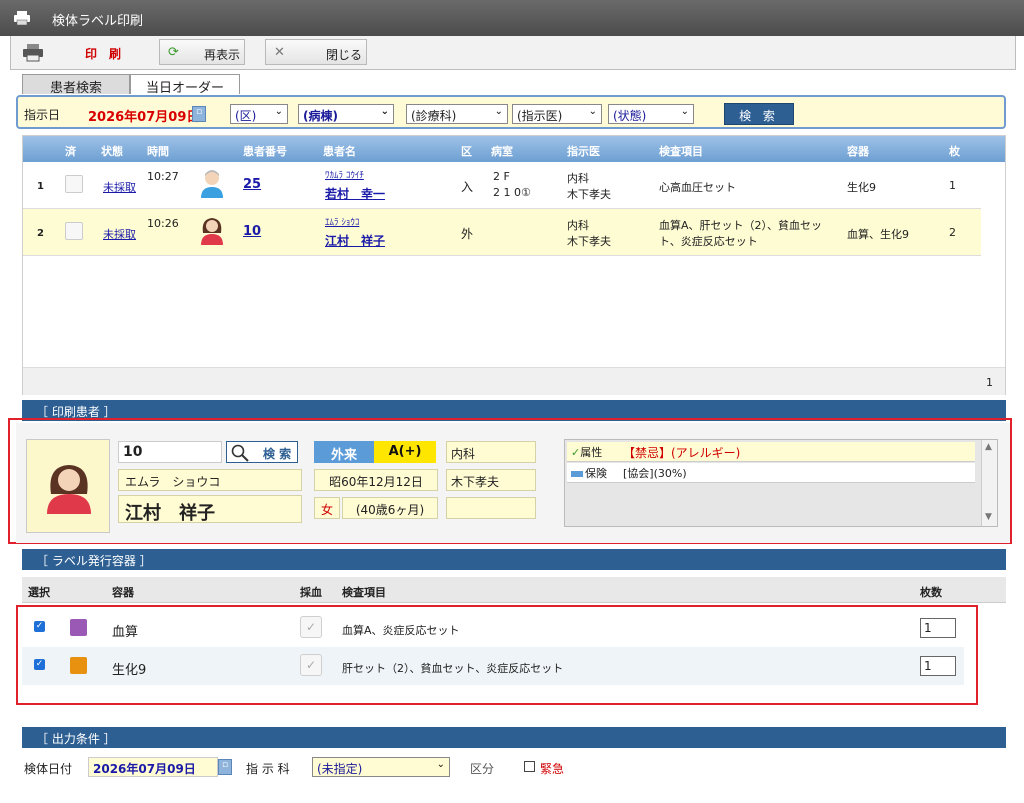 The image size is (1024, 803). What do you see at coordinates (185, 85) in the screenshot?
I see `tab-today-orders: 当日オーダー` at bounding box center [185, 85].